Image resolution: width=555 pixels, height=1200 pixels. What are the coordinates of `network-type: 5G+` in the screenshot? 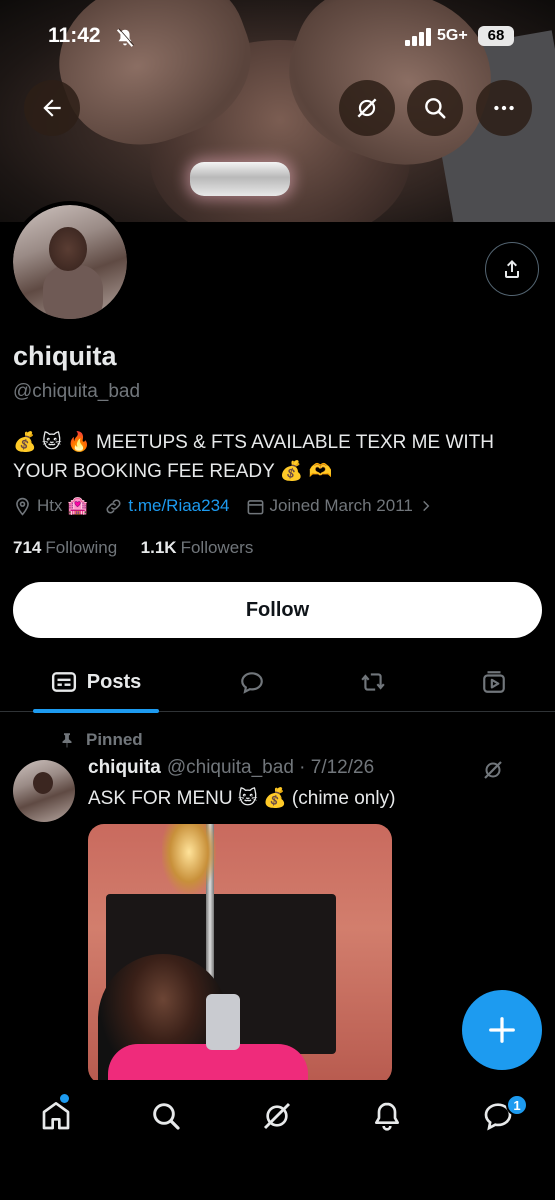 It's located at (452, 35).